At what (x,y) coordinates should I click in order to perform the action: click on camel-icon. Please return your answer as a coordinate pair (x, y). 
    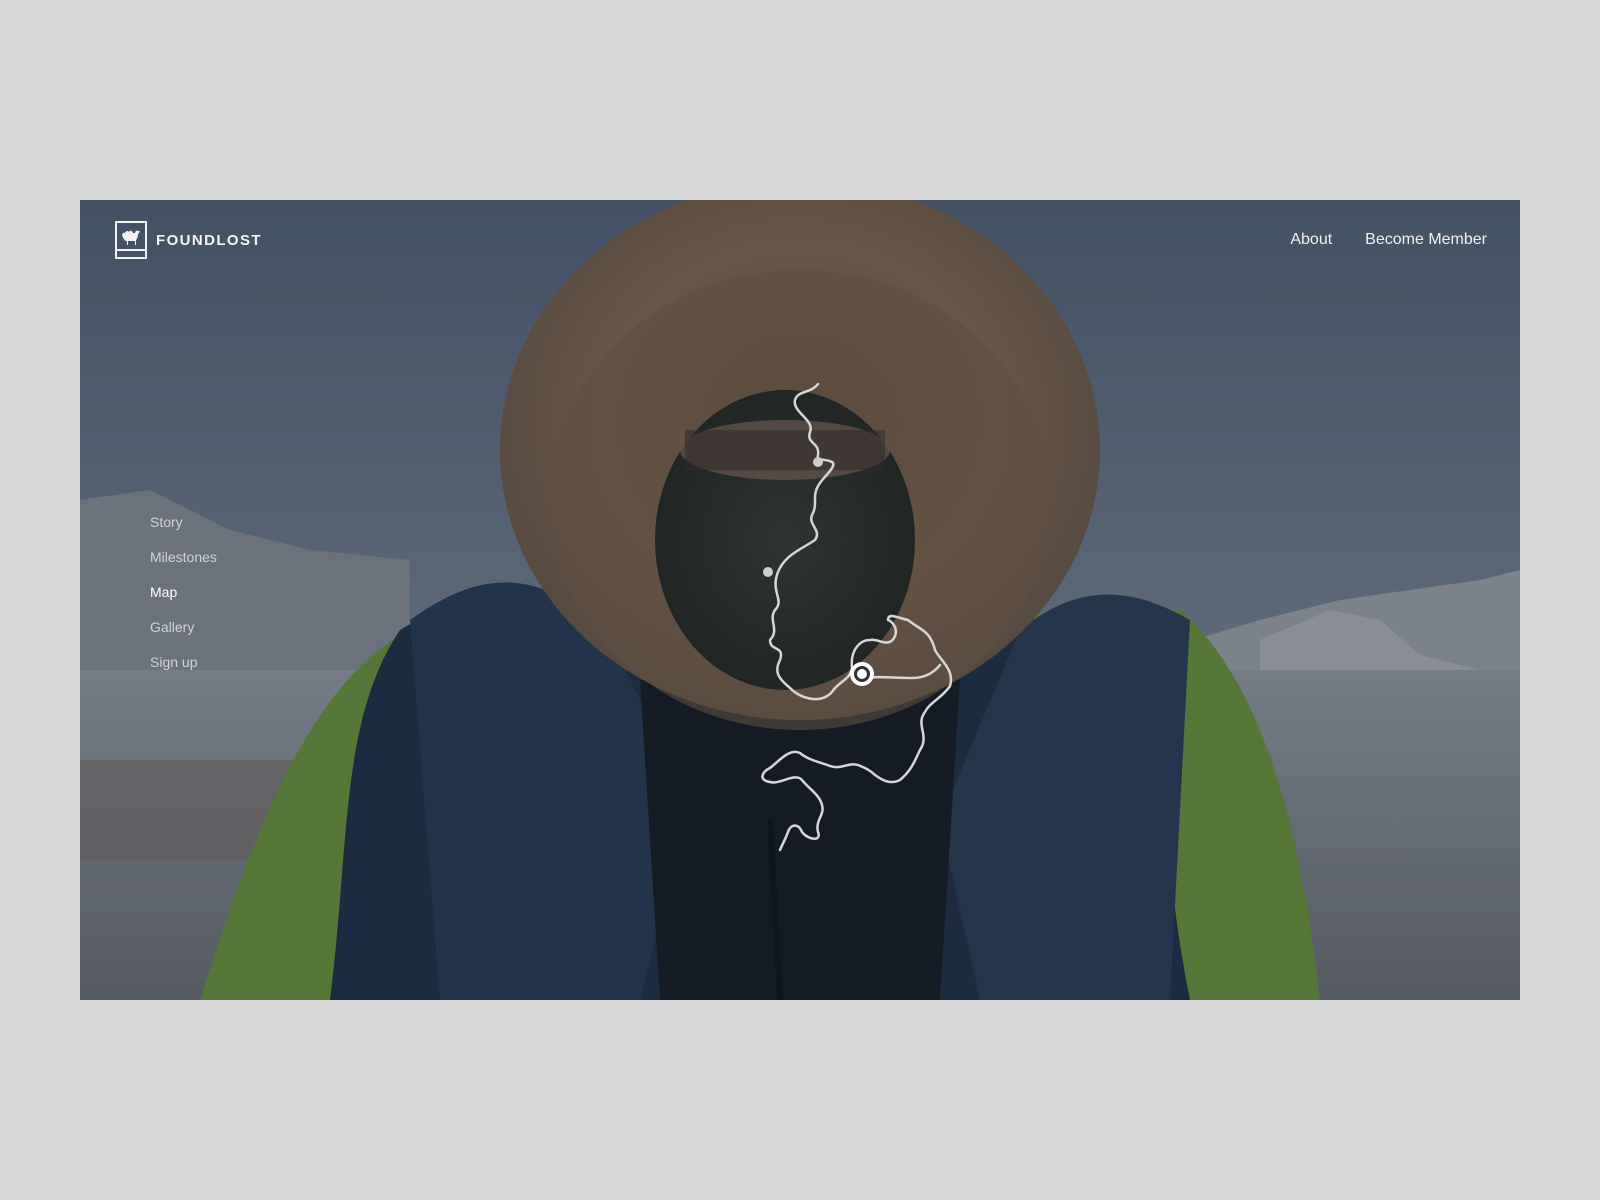
    Looking at the image, I should click on (131, 240).